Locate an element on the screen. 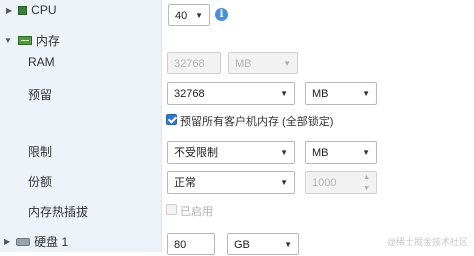 This screenshot has width=474, height=256. shares-number-value: 1000 is located at coordinates (324, 183).